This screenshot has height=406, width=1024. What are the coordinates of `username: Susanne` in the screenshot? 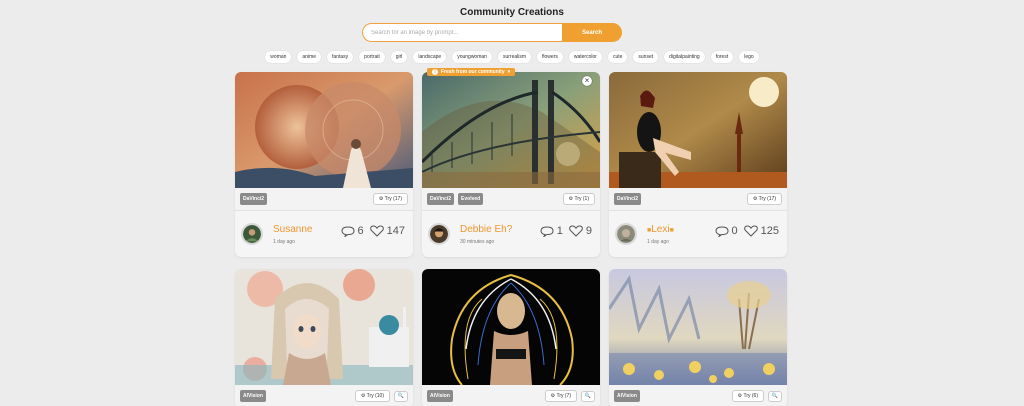 It's located at (292, 229).